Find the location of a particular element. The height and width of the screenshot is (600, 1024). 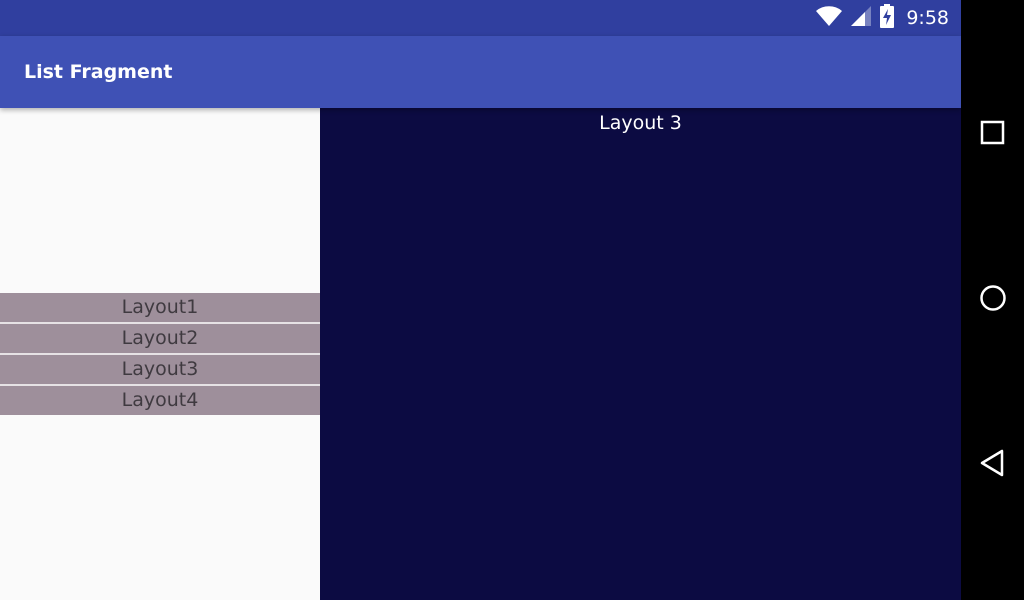

recents-button is located at coordinates (992, 135).